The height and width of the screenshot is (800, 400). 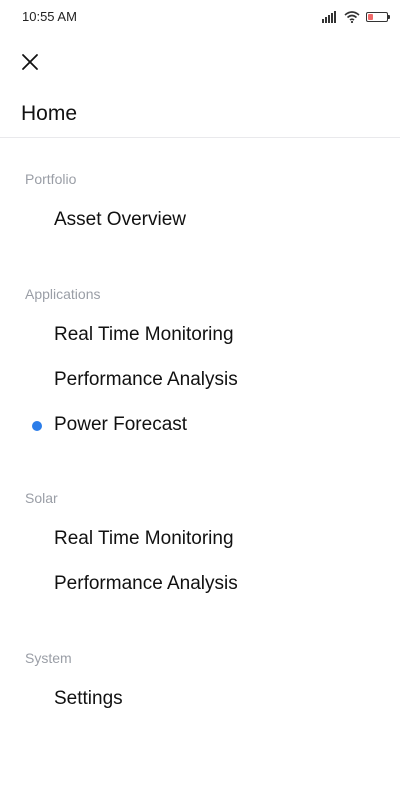 What do you see at coordinates (352, 17) in the screenshot?
I see `wifi-icon` at bounding box center [352, 17].